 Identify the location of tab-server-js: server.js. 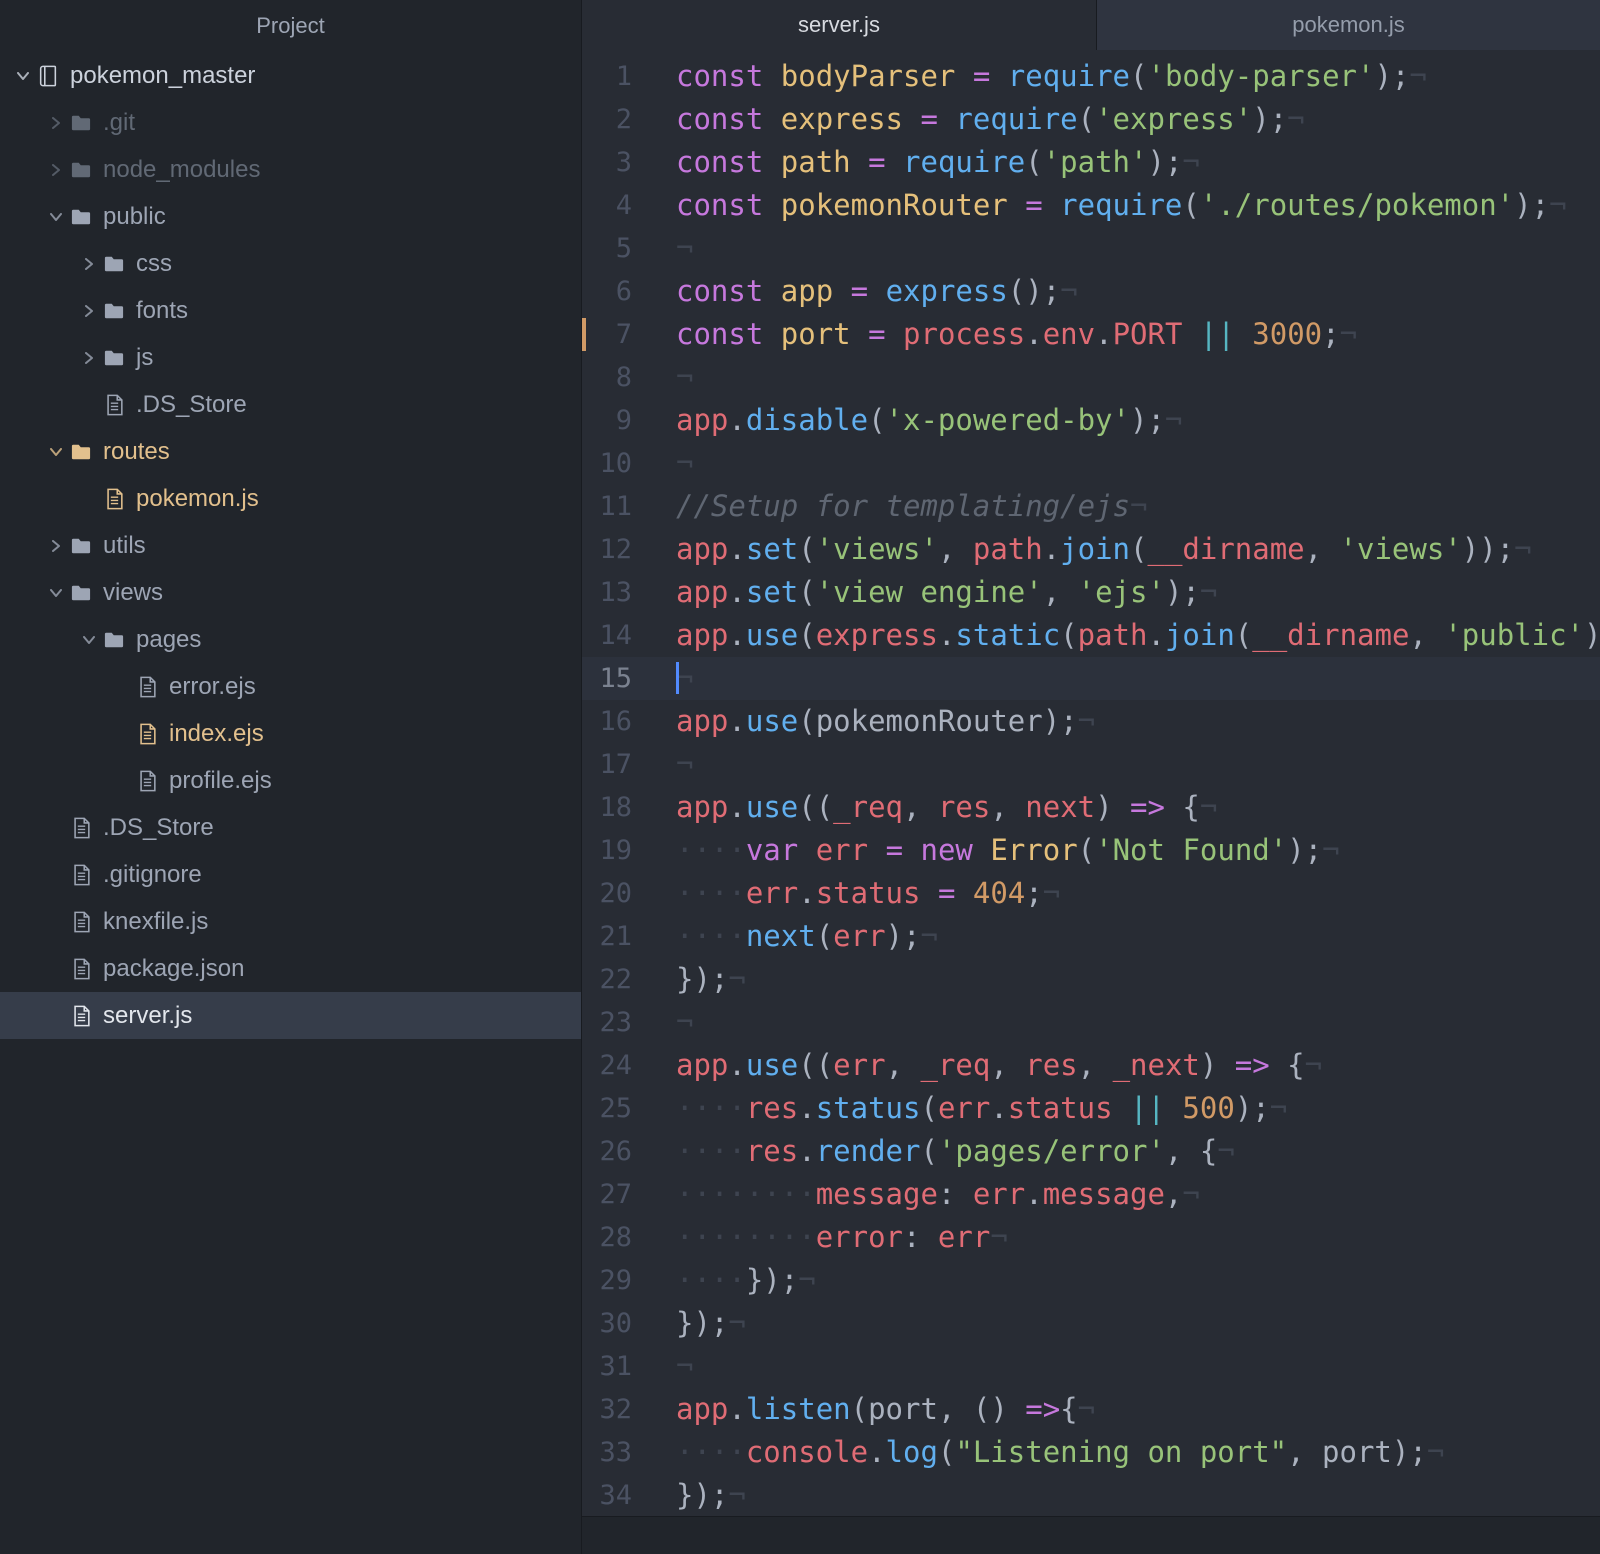
(839, 25).